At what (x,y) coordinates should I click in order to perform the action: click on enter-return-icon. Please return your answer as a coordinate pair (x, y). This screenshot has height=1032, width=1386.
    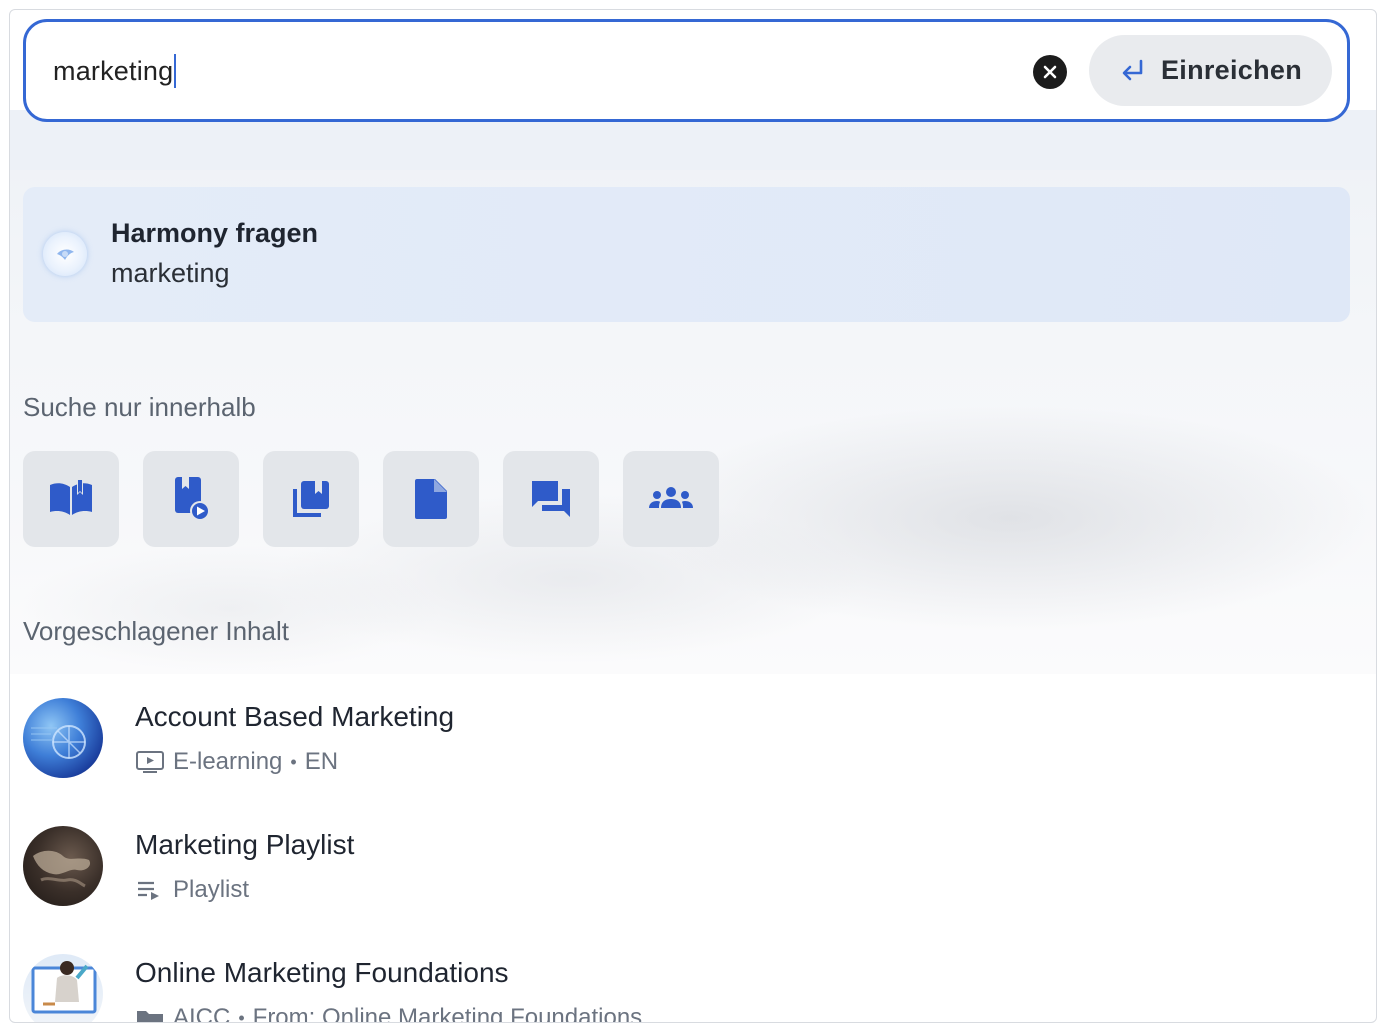
    Looking at the image, I should click on (1132, 69).